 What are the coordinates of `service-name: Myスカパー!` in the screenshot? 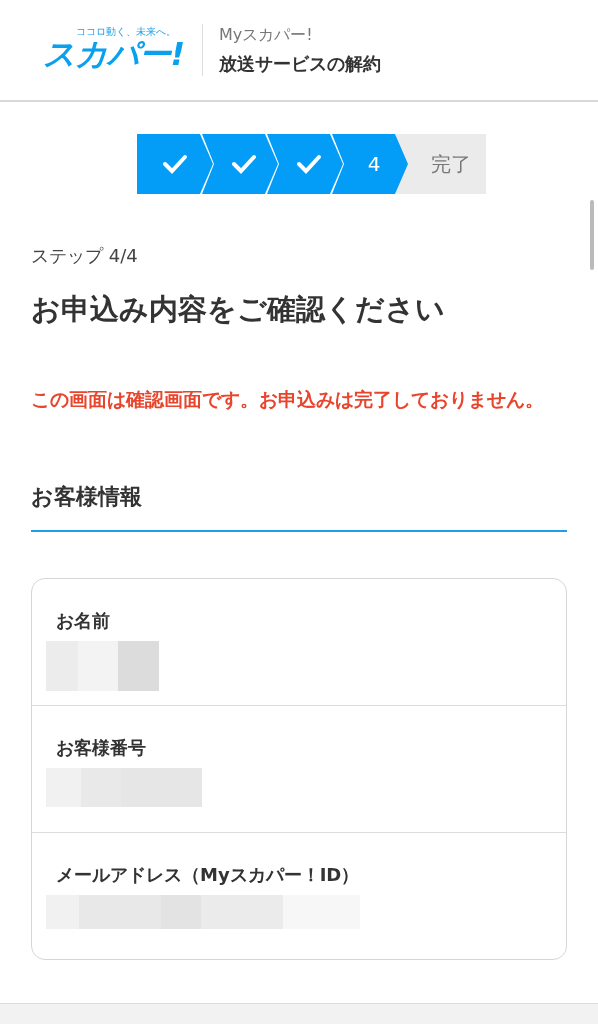 It's located at (266, 35).